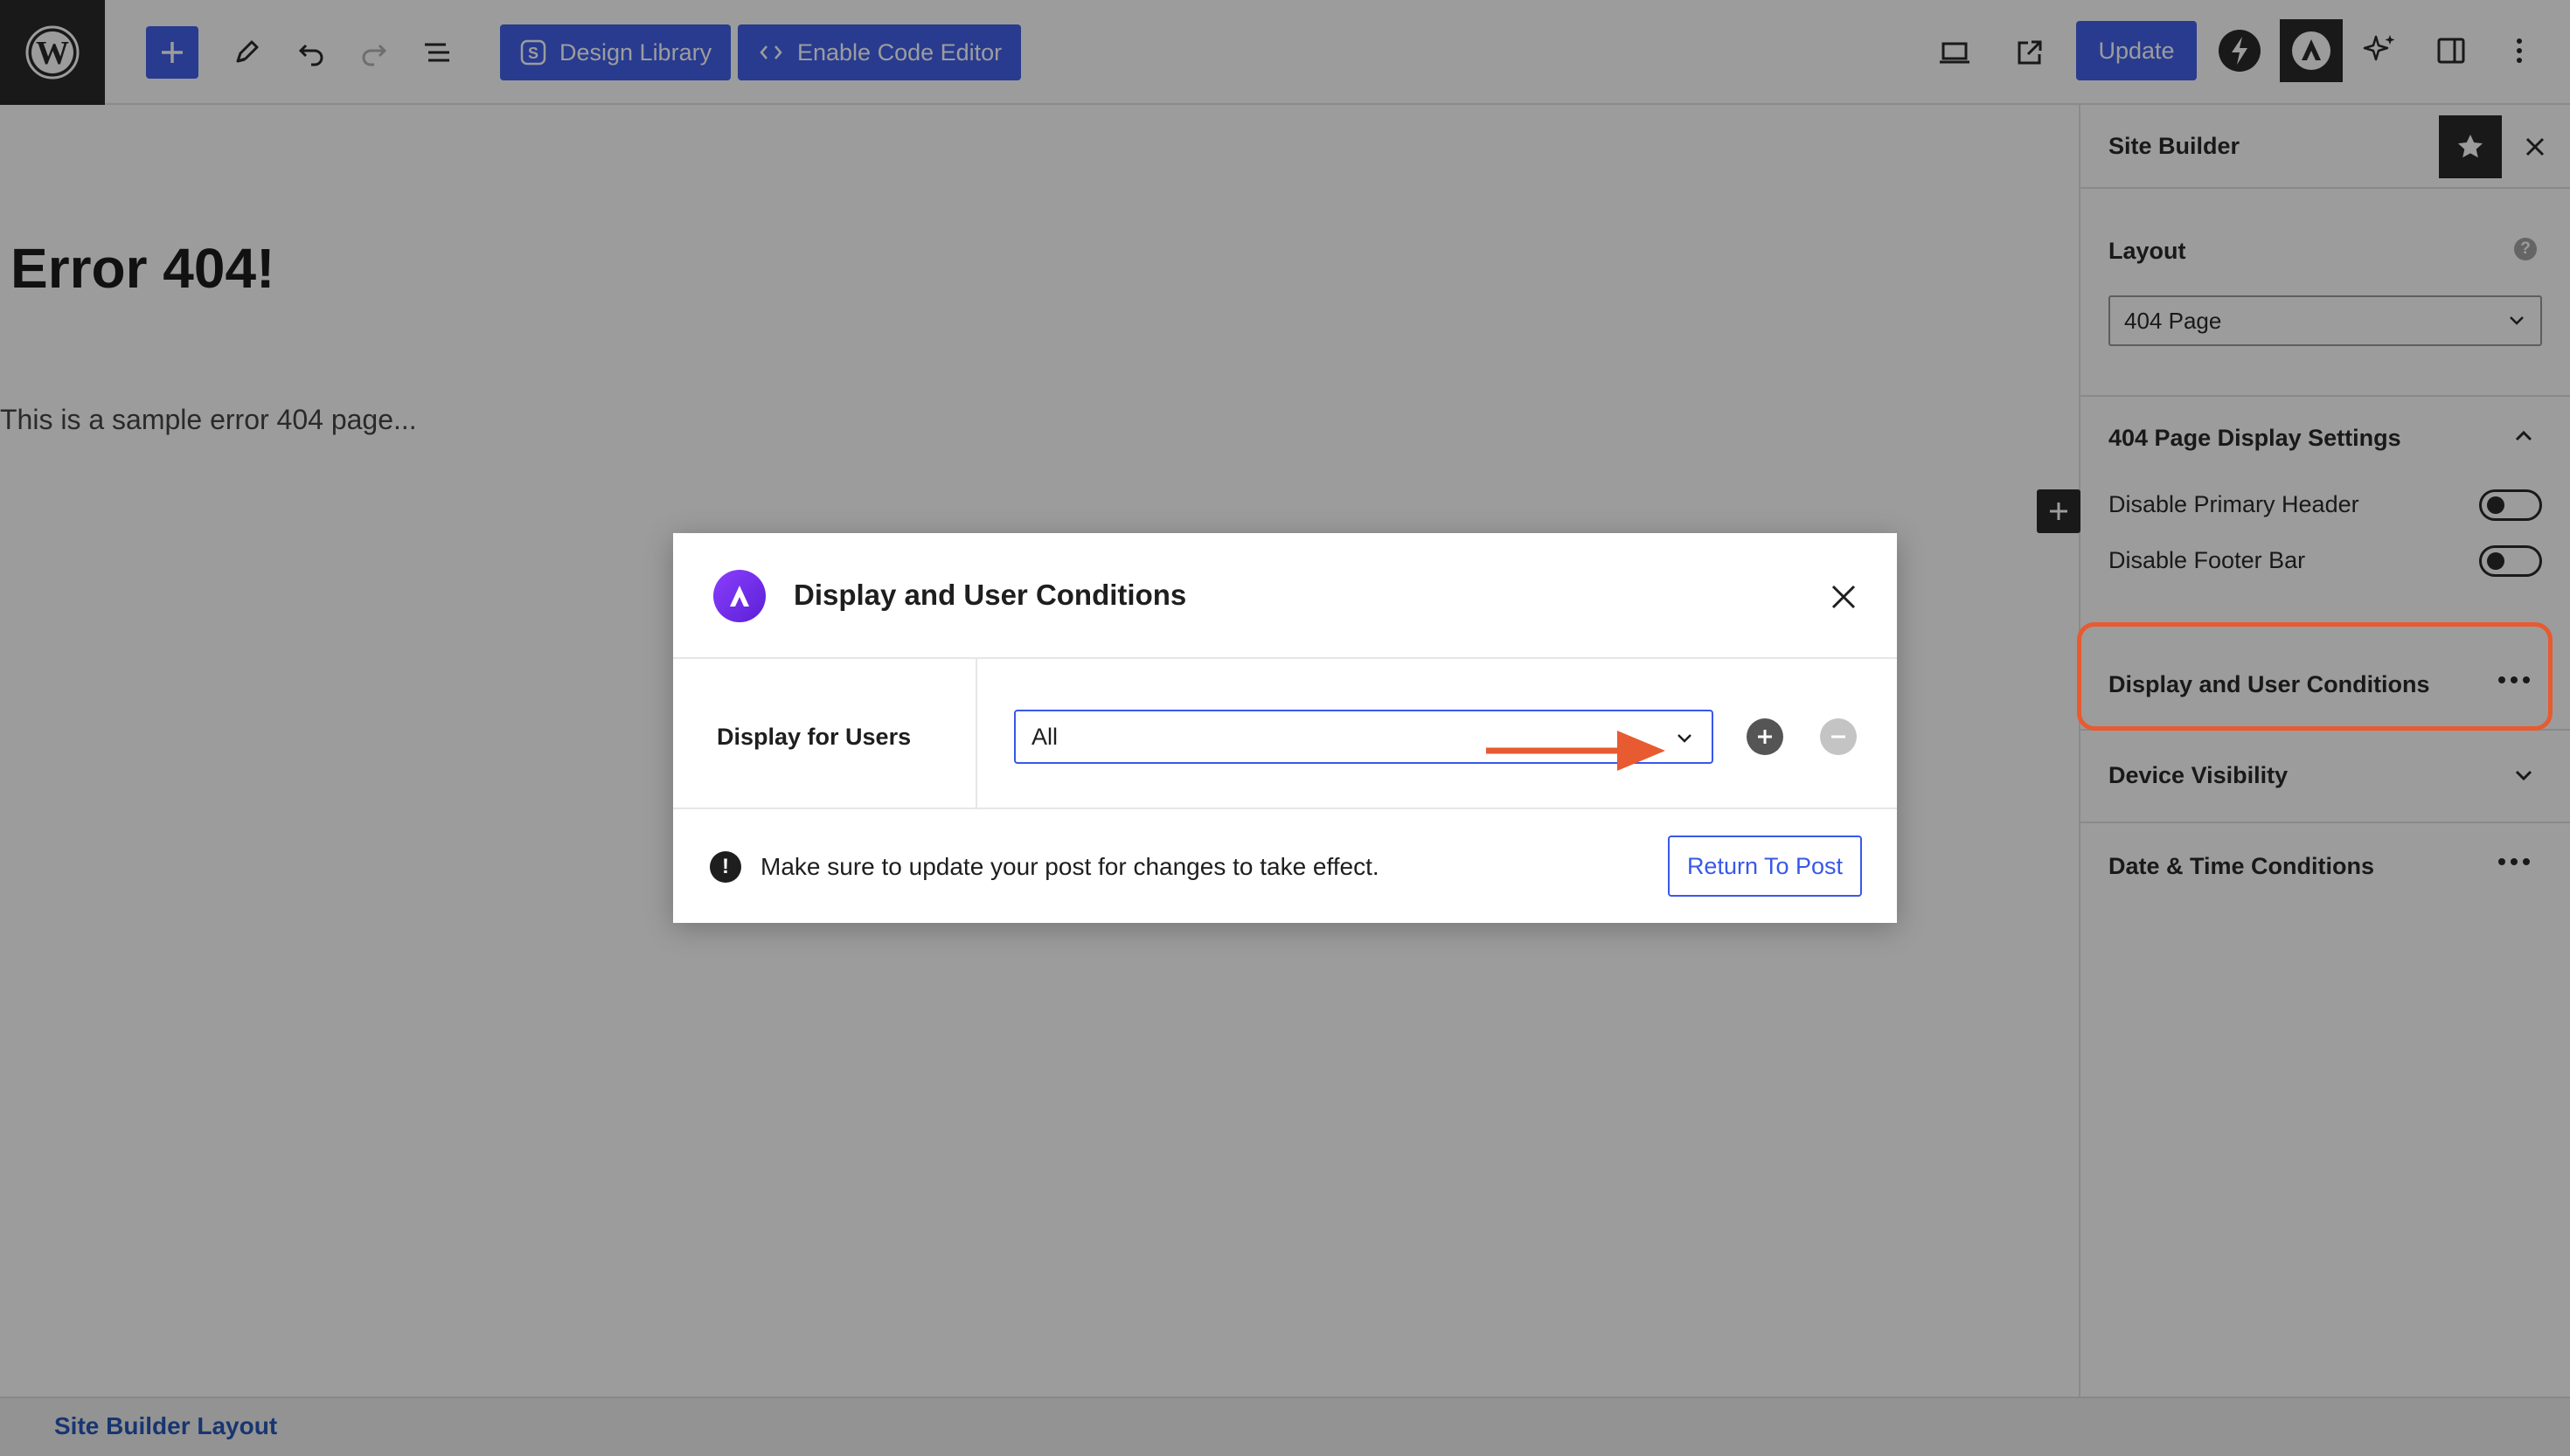 This screenshot has height=1456, width=2570. What do you see at coordinates (739, 596) in the screenshot?
I see `astra-logo-icon` at bounding box center [739, 596].